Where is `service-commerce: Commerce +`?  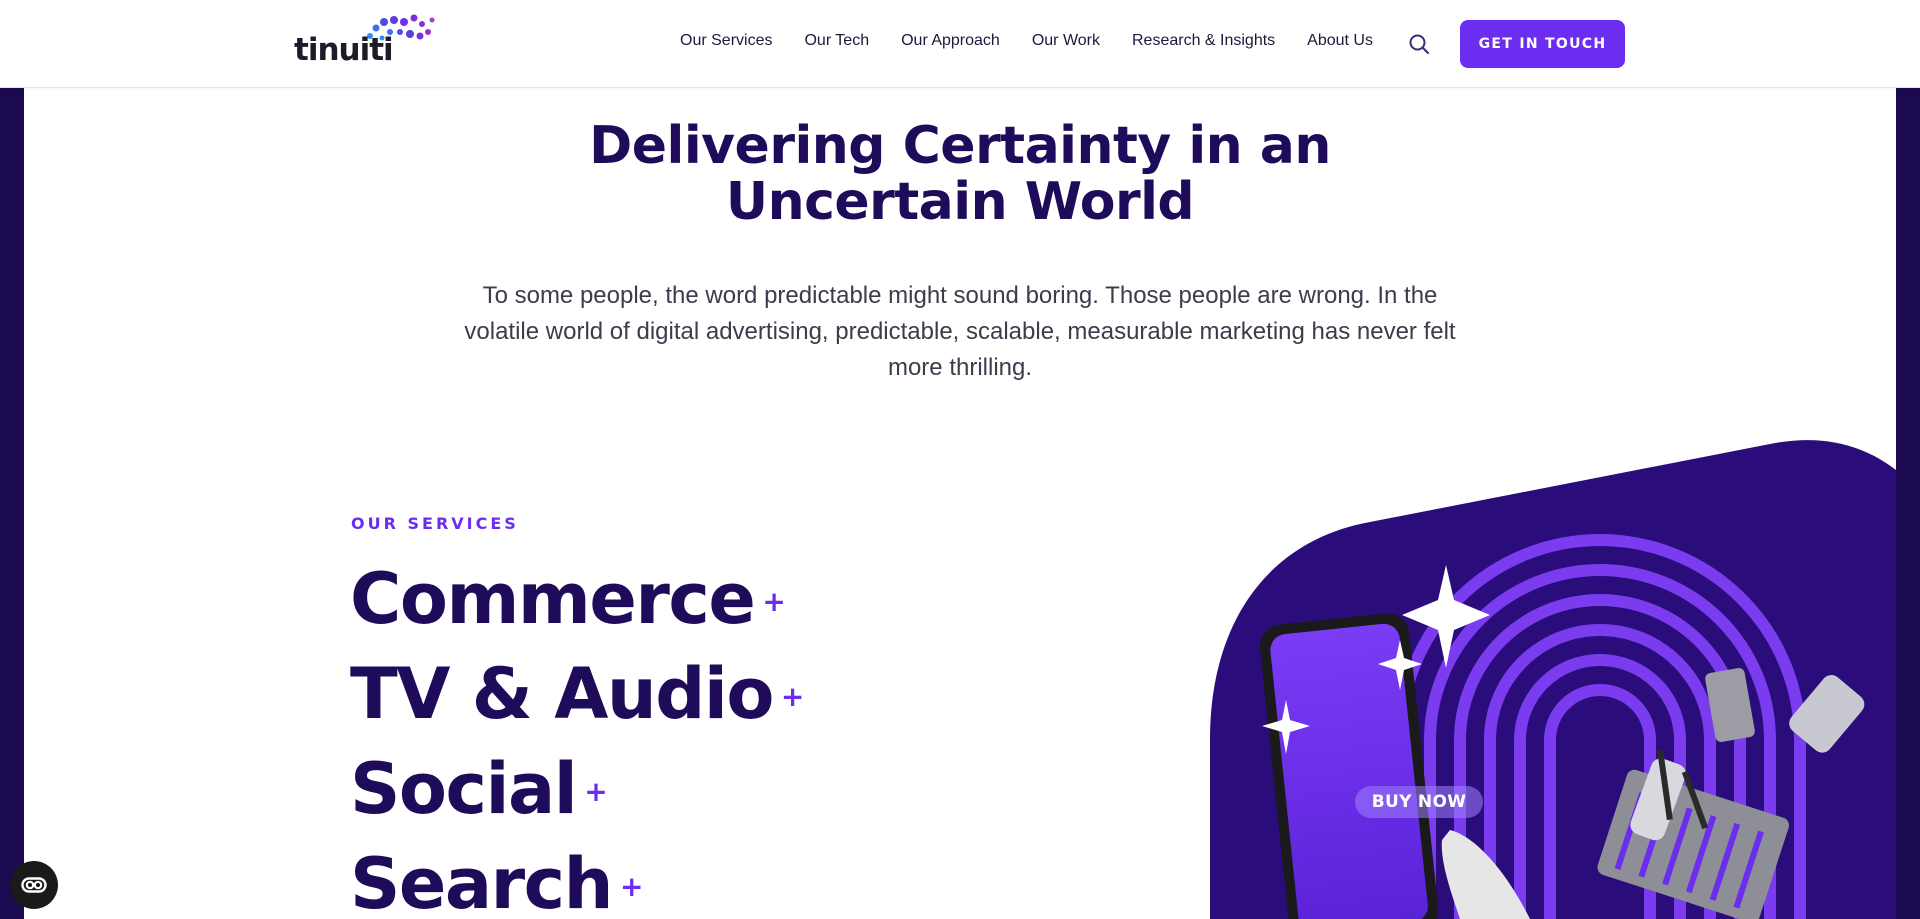 service-commerce: Commerce + is located at coordinates (577, 599).